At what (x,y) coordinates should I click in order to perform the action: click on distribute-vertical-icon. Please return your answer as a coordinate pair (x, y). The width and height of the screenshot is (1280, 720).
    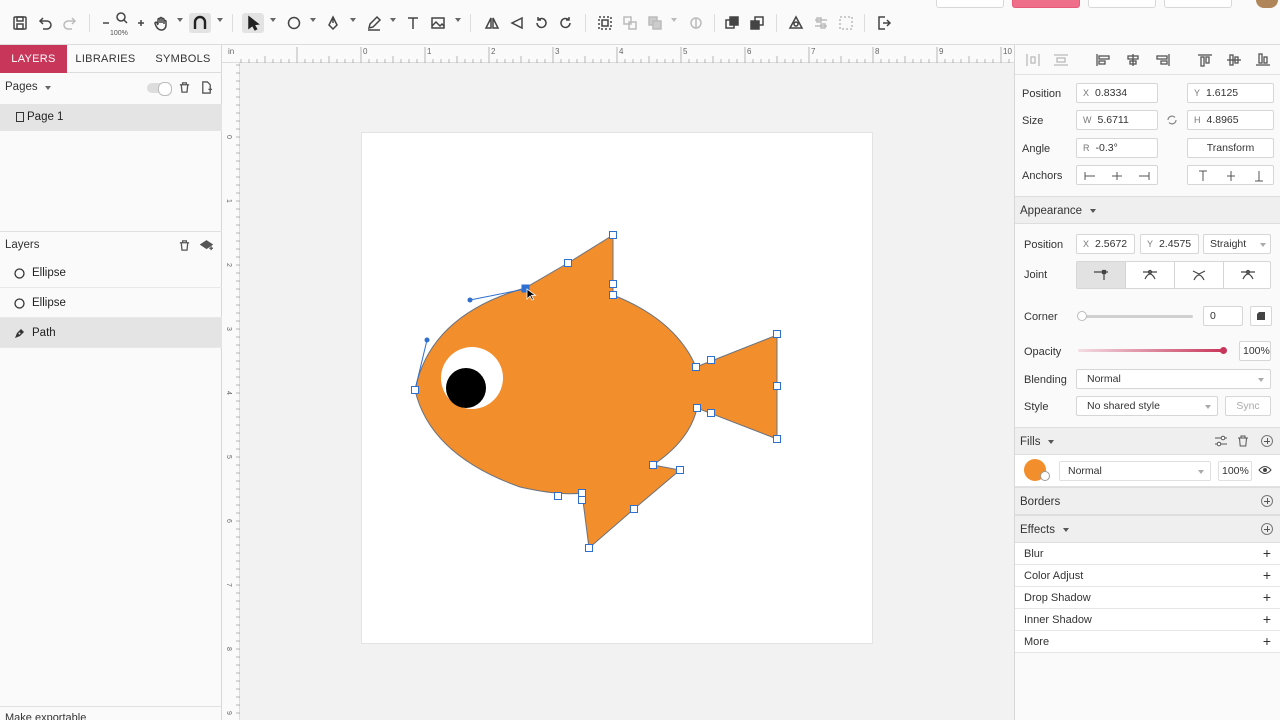
    Looking at the image, I should click on (1061, 60).